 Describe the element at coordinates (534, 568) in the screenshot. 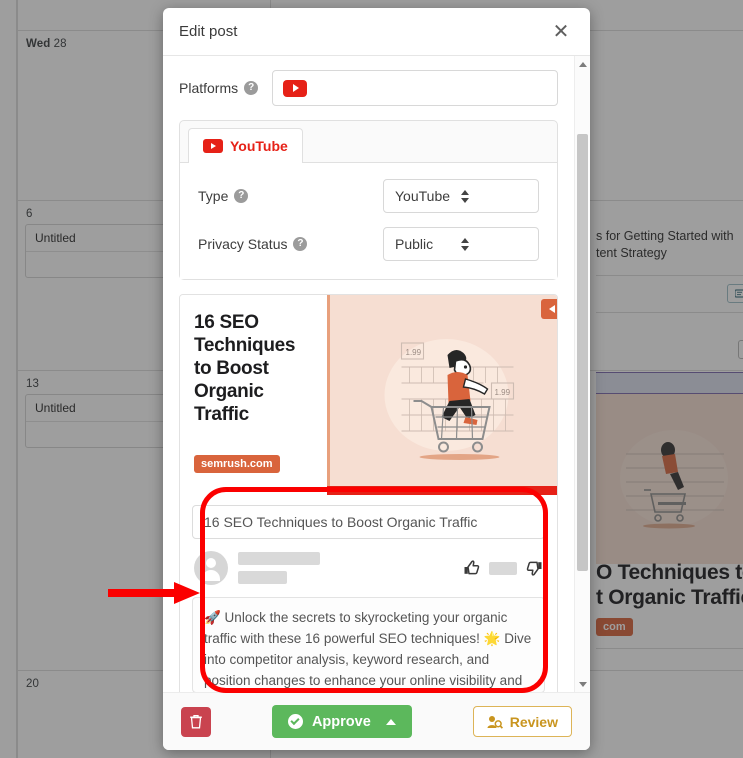

I see `thumbs-down-icon` at that location.